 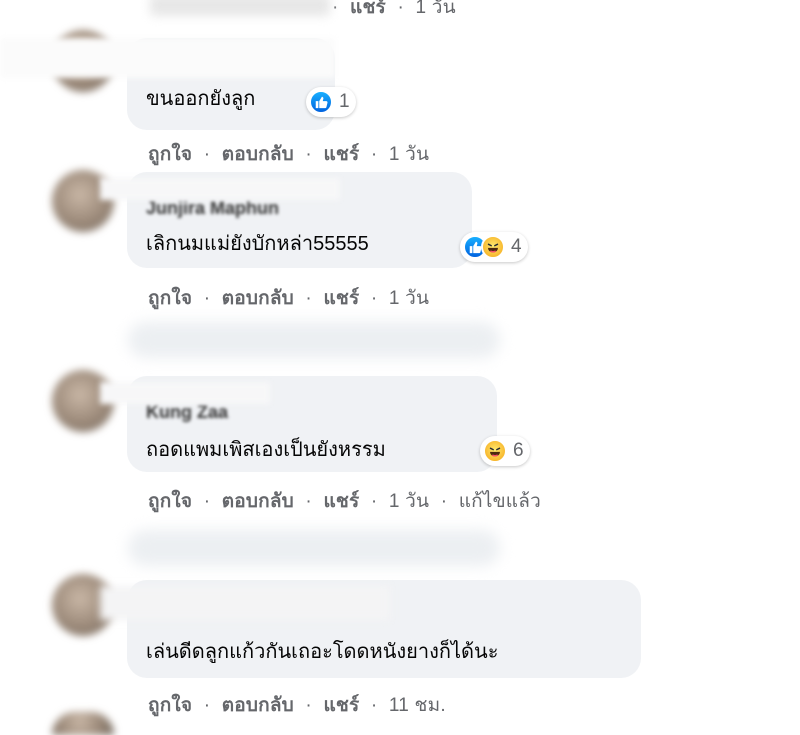 What do you see at coordinates (321, 102) in the screenshot?
I see `like-reaction-icon` at bounding box center [321, 102].